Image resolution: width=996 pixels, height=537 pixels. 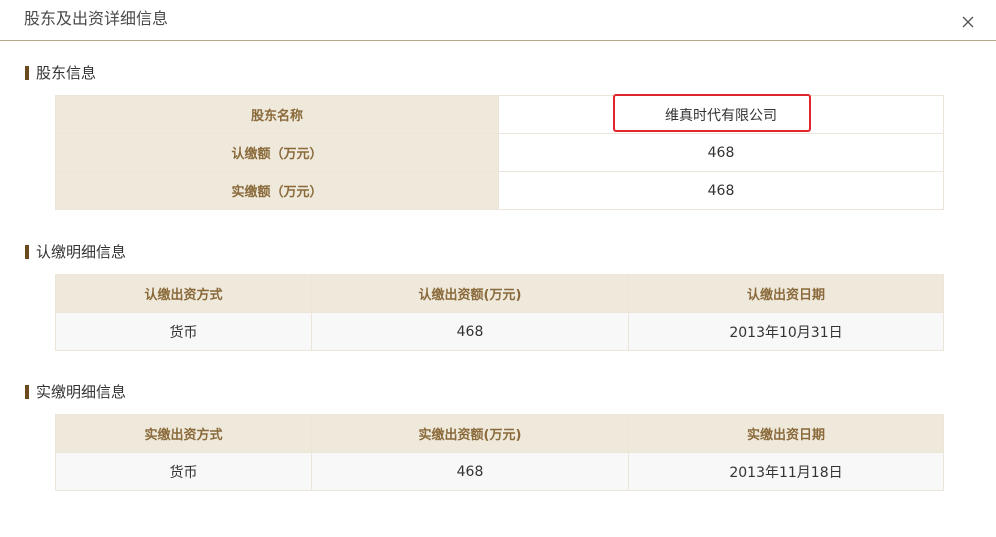 I want to click on table-row: 货币 468 2013年11月18日, so click(x=499, y=471).